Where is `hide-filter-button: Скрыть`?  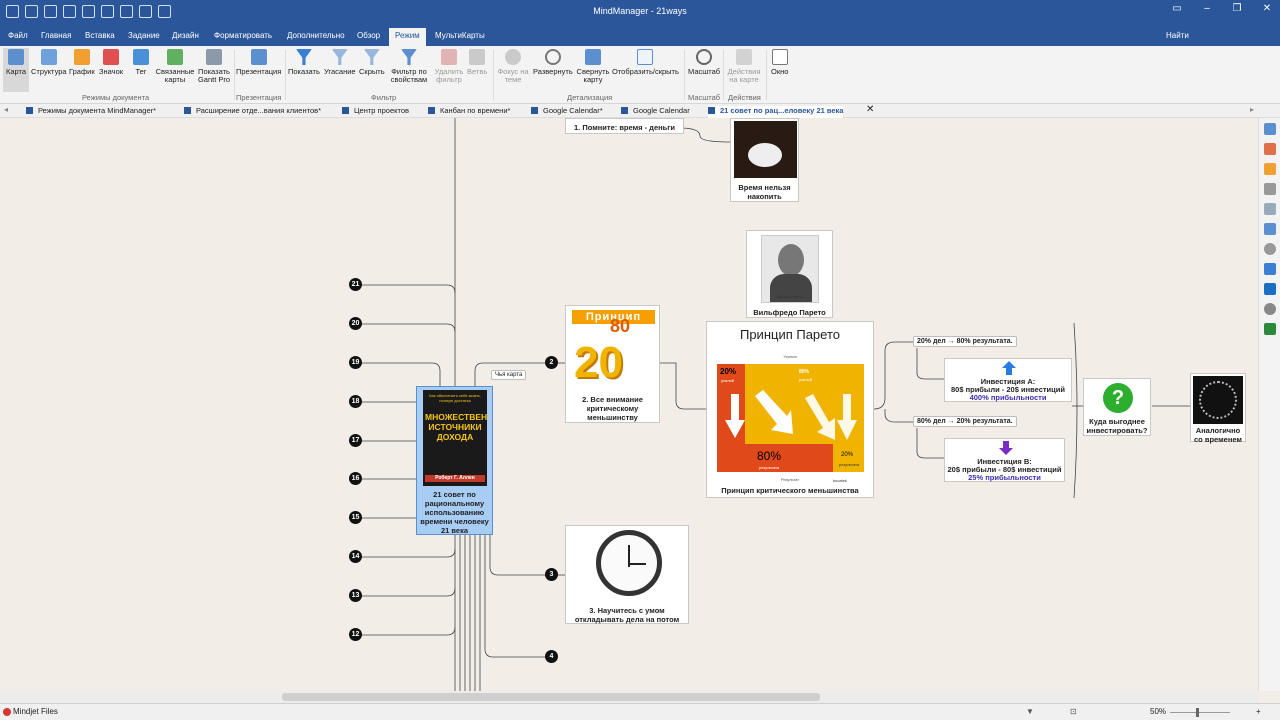
hide-filter-button: Скрыть is located at coordinates (372, 62).